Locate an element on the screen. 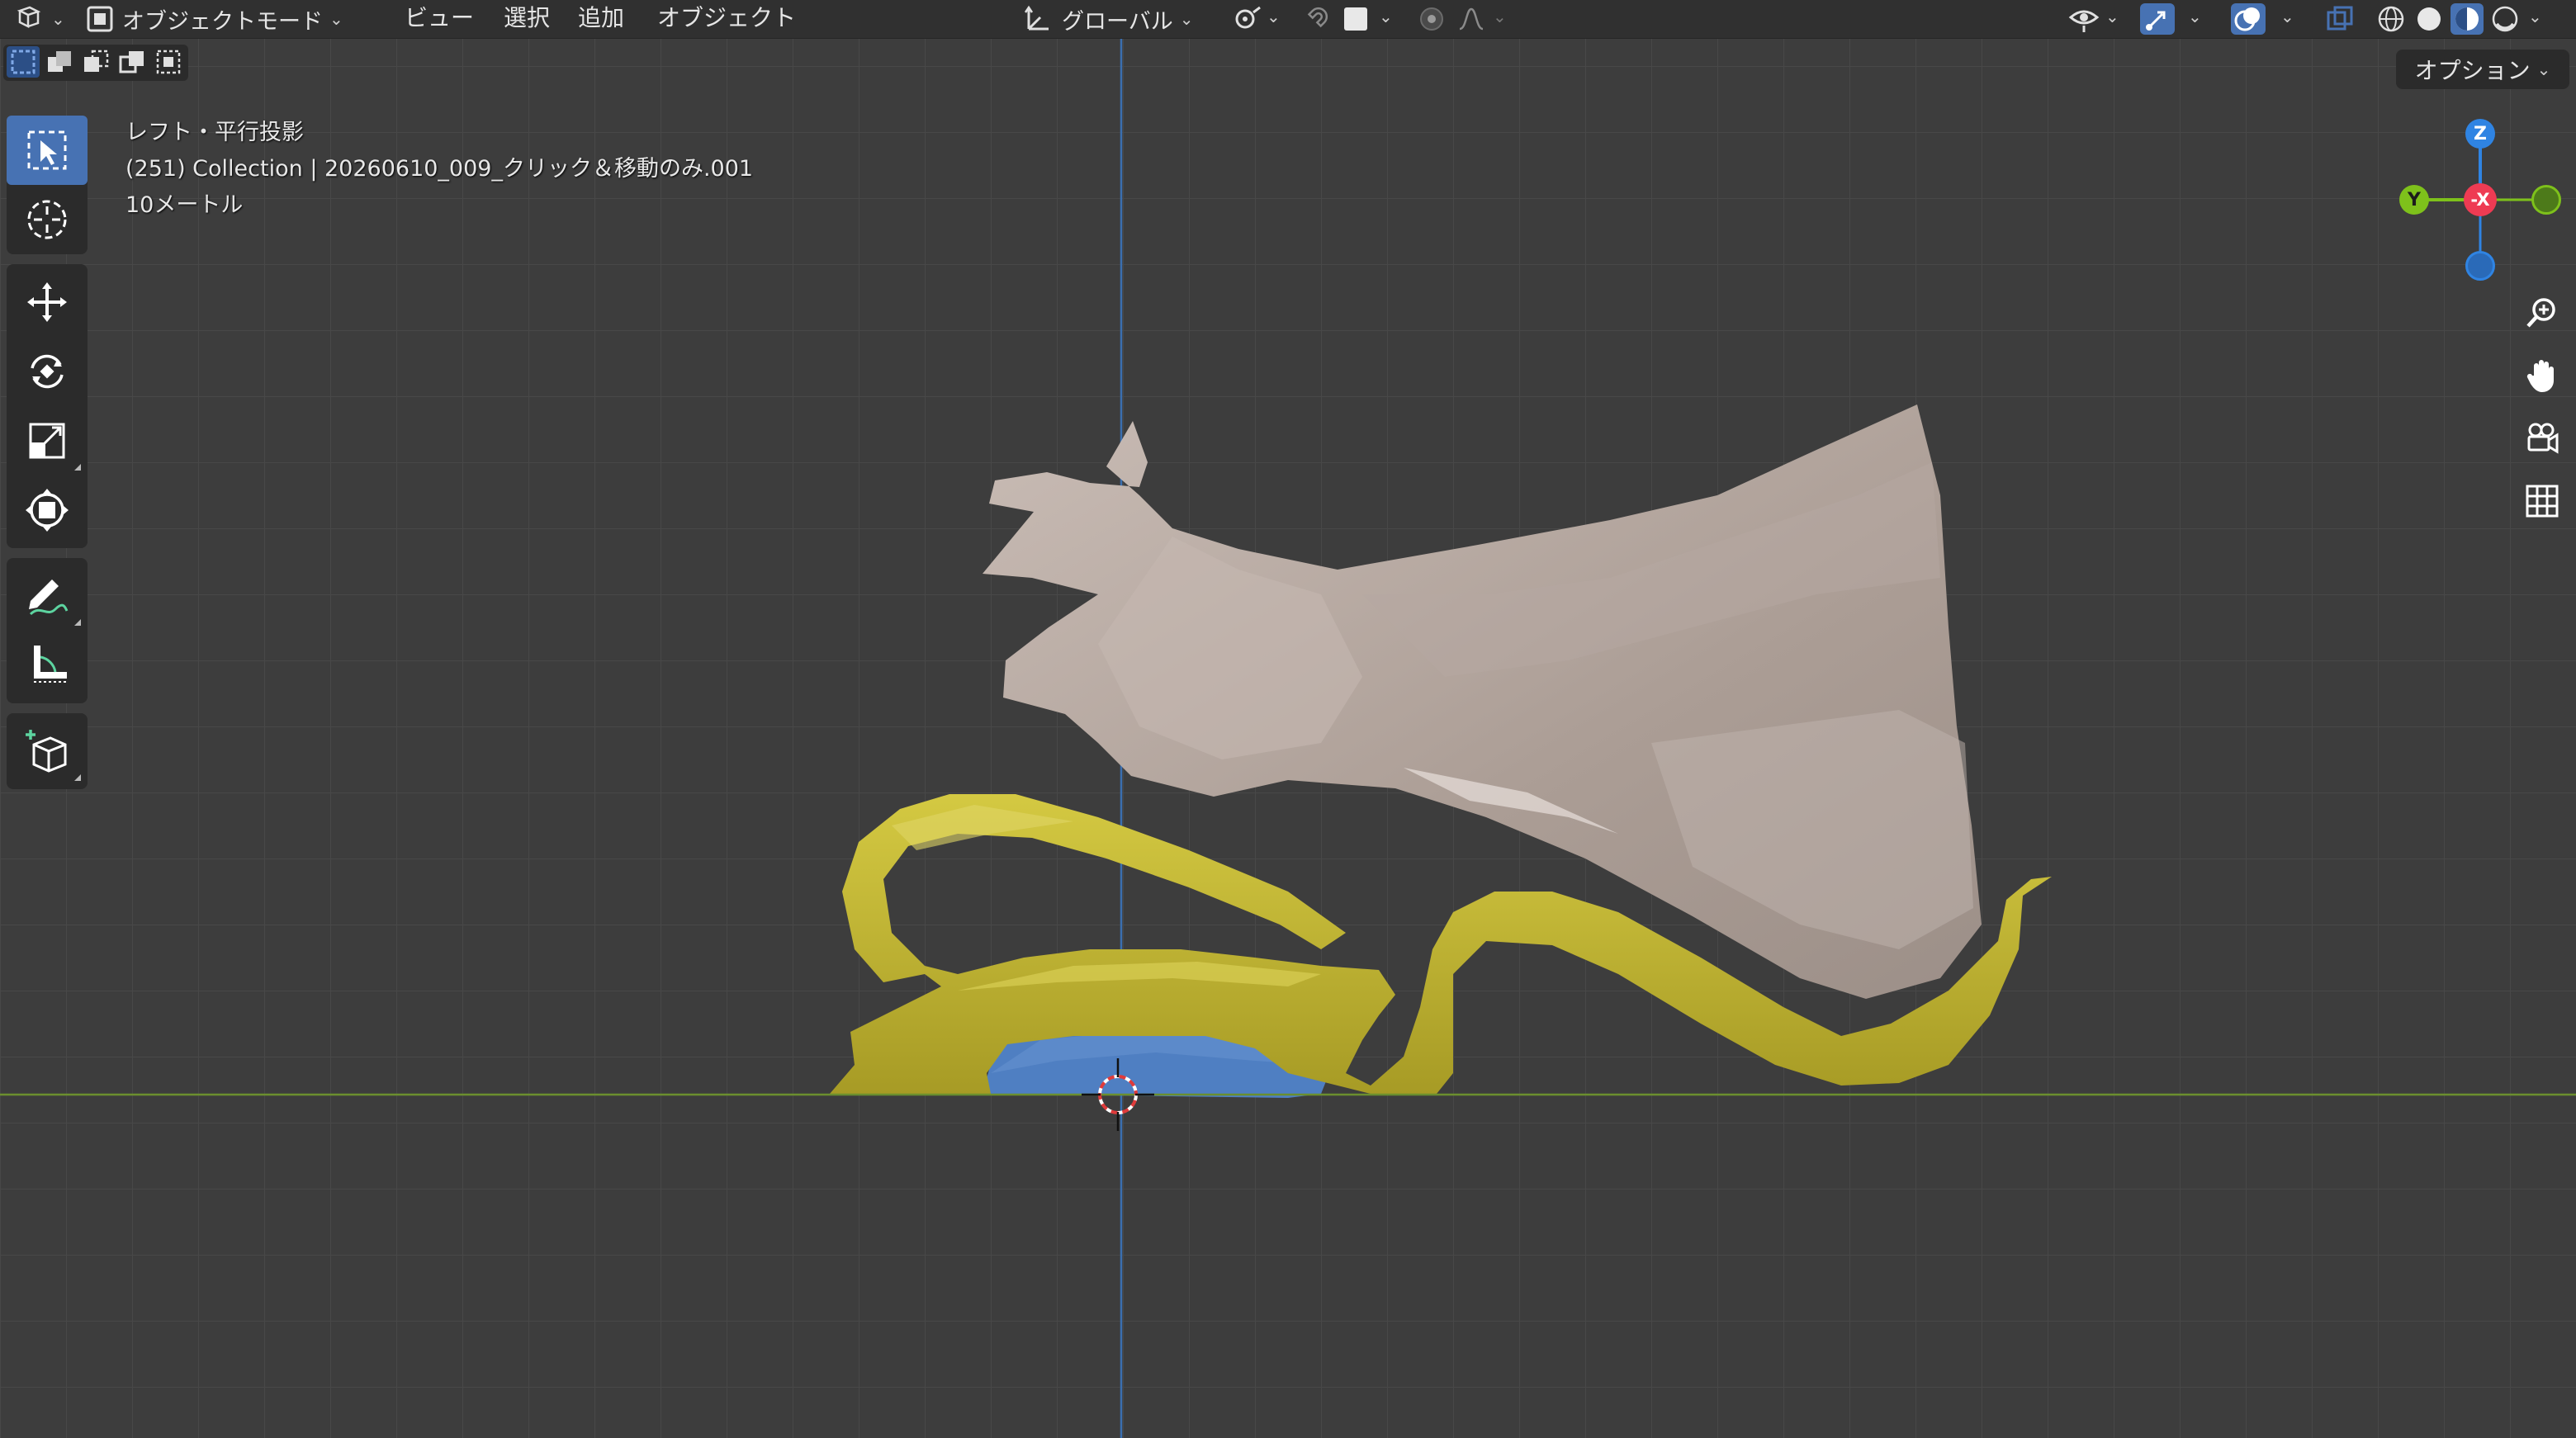 The height and width of the screenshot is (1438, 2576). shading-solid-button is located at coordinates (2429, 19).